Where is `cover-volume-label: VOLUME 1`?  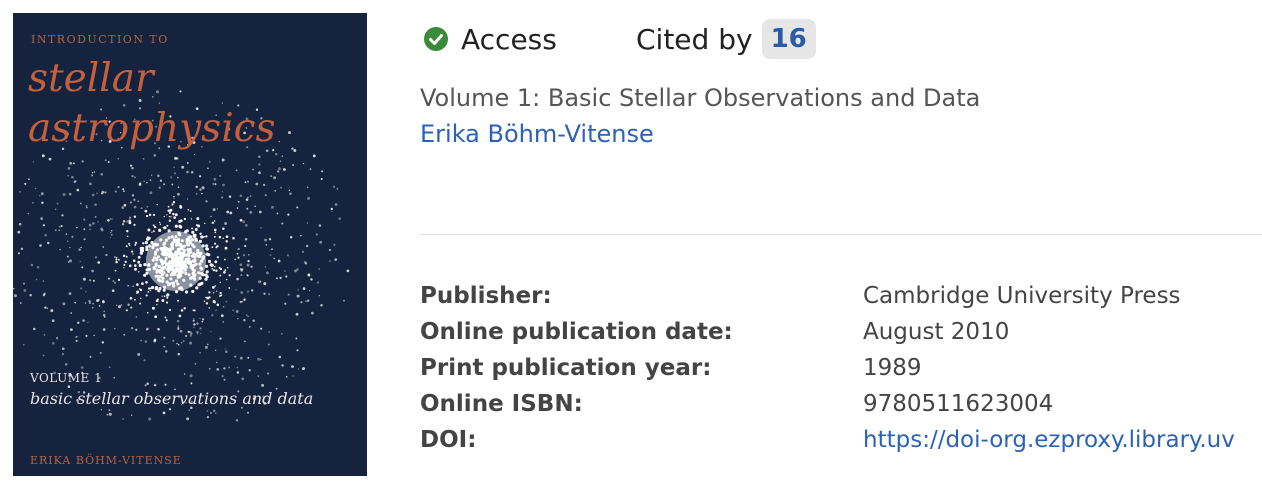 cover-volume-label: VOLUME 1 is located at coordinates (66, 378).